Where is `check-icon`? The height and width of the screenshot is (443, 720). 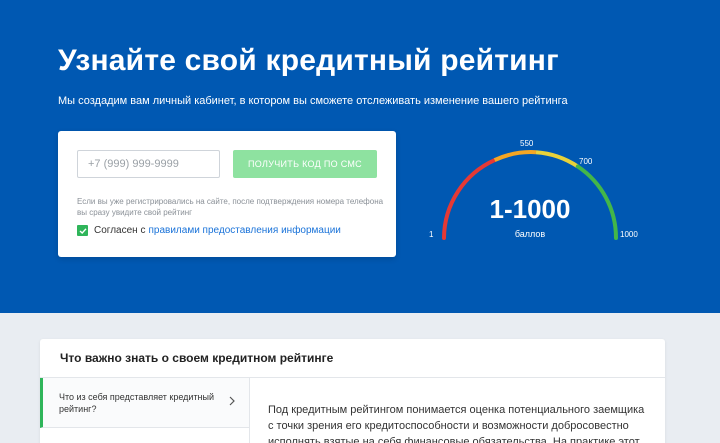
check-icon is located at coordinates (83, 230).